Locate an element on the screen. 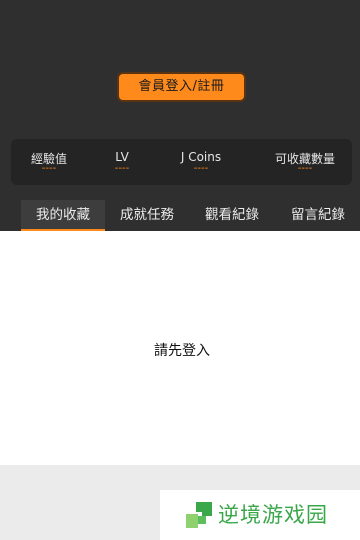  stat-jcoins-value: ---- is located at coordinates (201, 168).